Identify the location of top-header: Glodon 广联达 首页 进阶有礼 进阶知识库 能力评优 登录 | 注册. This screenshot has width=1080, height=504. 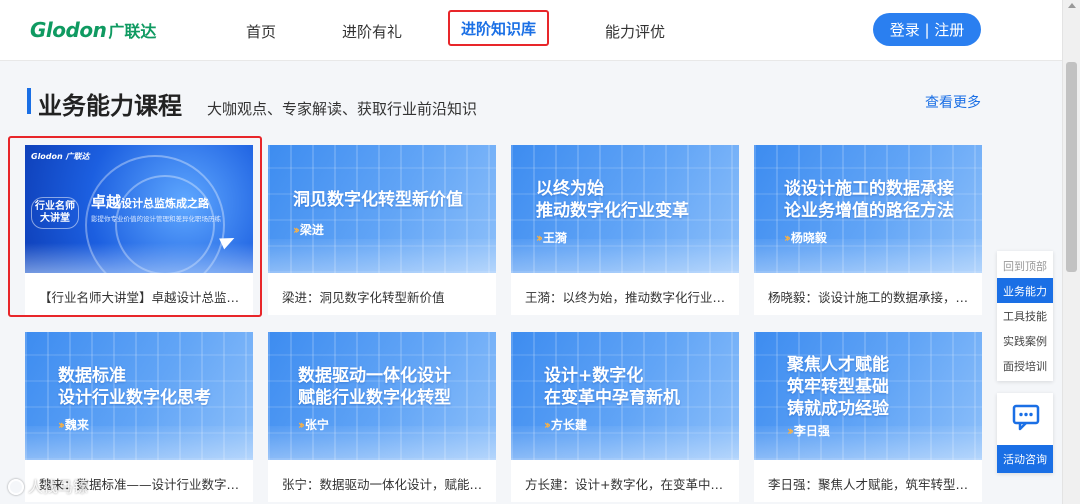
(531, 30).